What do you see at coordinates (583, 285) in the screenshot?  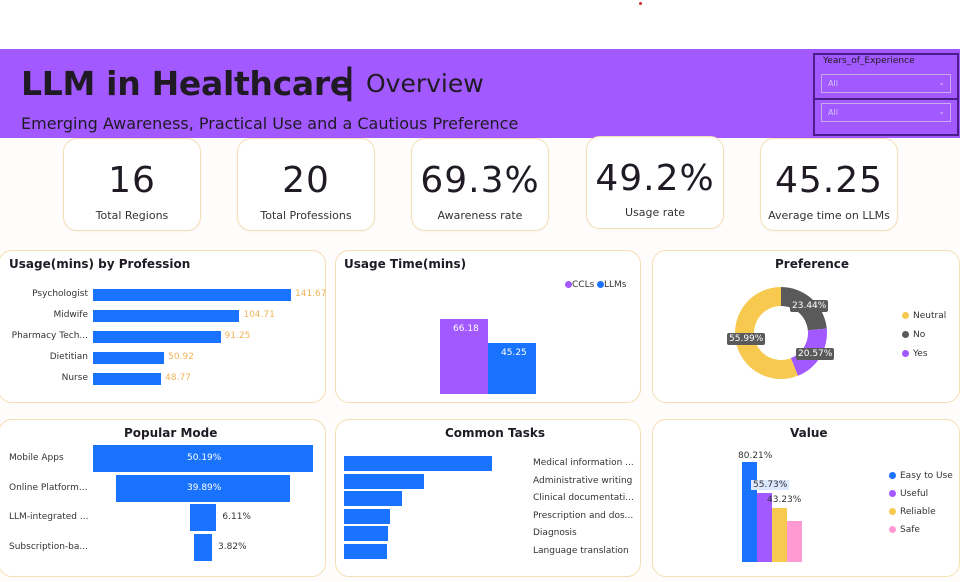 I see `legend-label: CCLs` at bounding box center [583, 285].